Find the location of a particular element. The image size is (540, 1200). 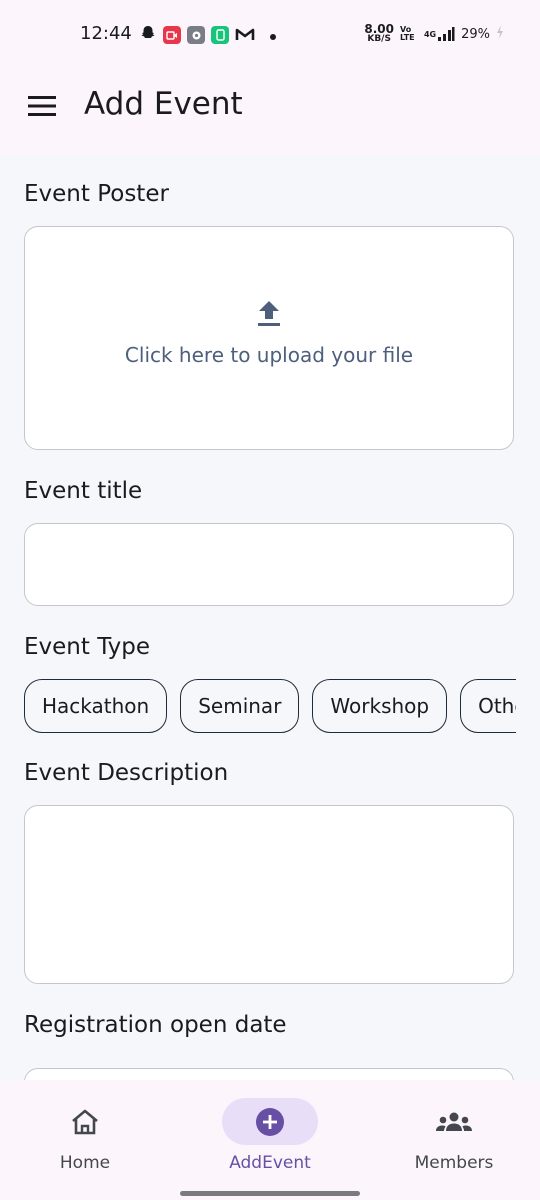

screen-record-icon is located at coordinates (172, 35).